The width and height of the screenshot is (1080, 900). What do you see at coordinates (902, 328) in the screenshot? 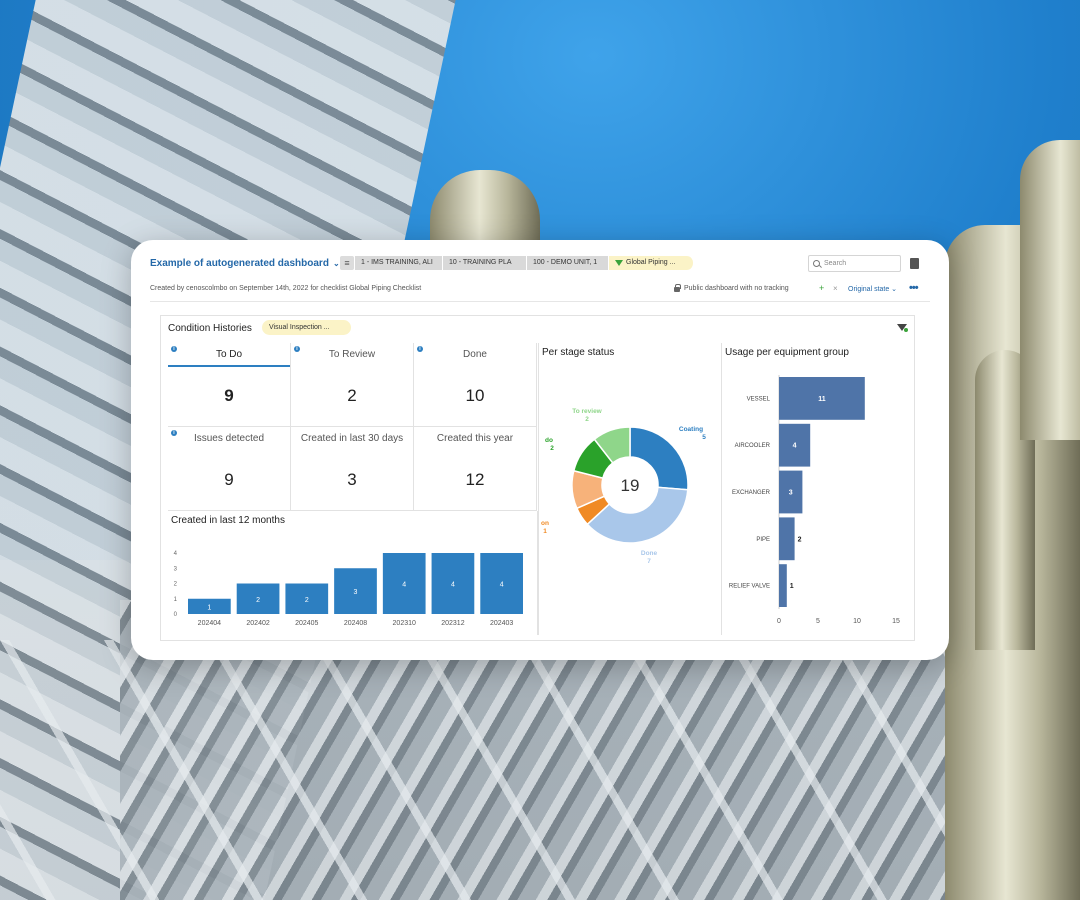
I see `filter-icon` at bounding box center [902, 328].